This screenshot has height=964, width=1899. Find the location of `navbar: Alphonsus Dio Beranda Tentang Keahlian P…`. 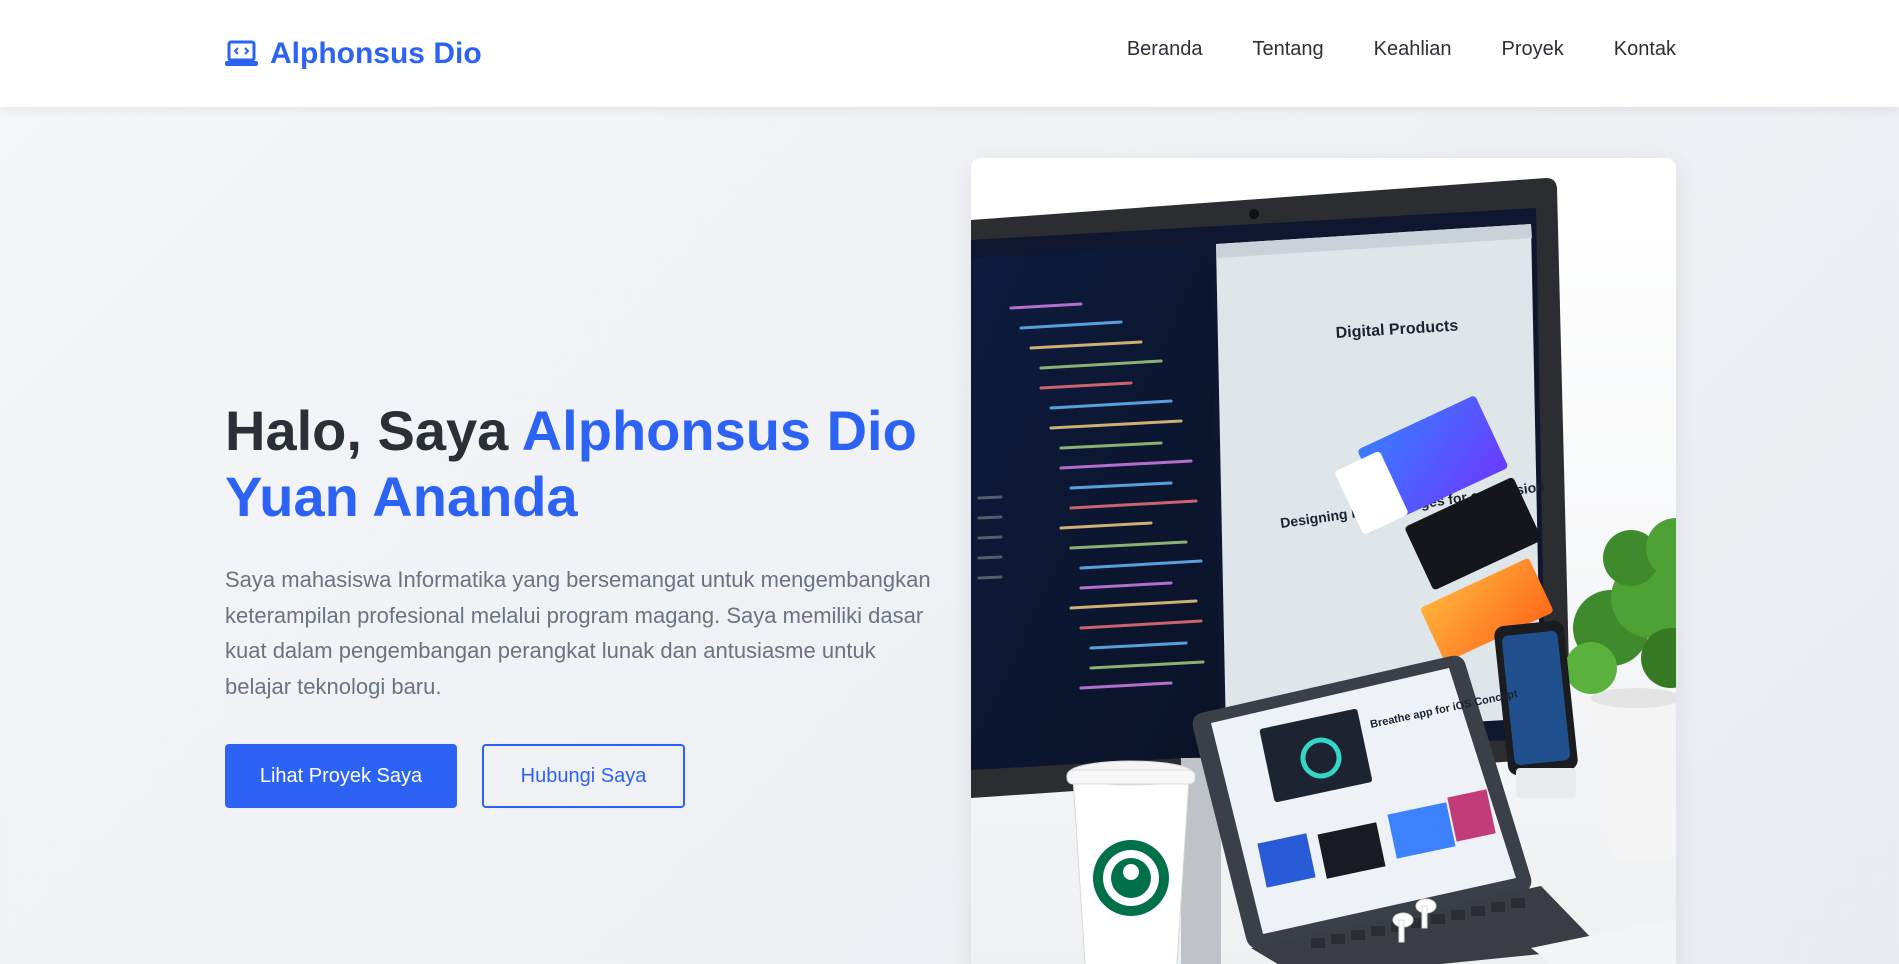

navbar: Alphonsus Dio Beranda Tentang Keahlian P… is located at coordinates (949, 53).